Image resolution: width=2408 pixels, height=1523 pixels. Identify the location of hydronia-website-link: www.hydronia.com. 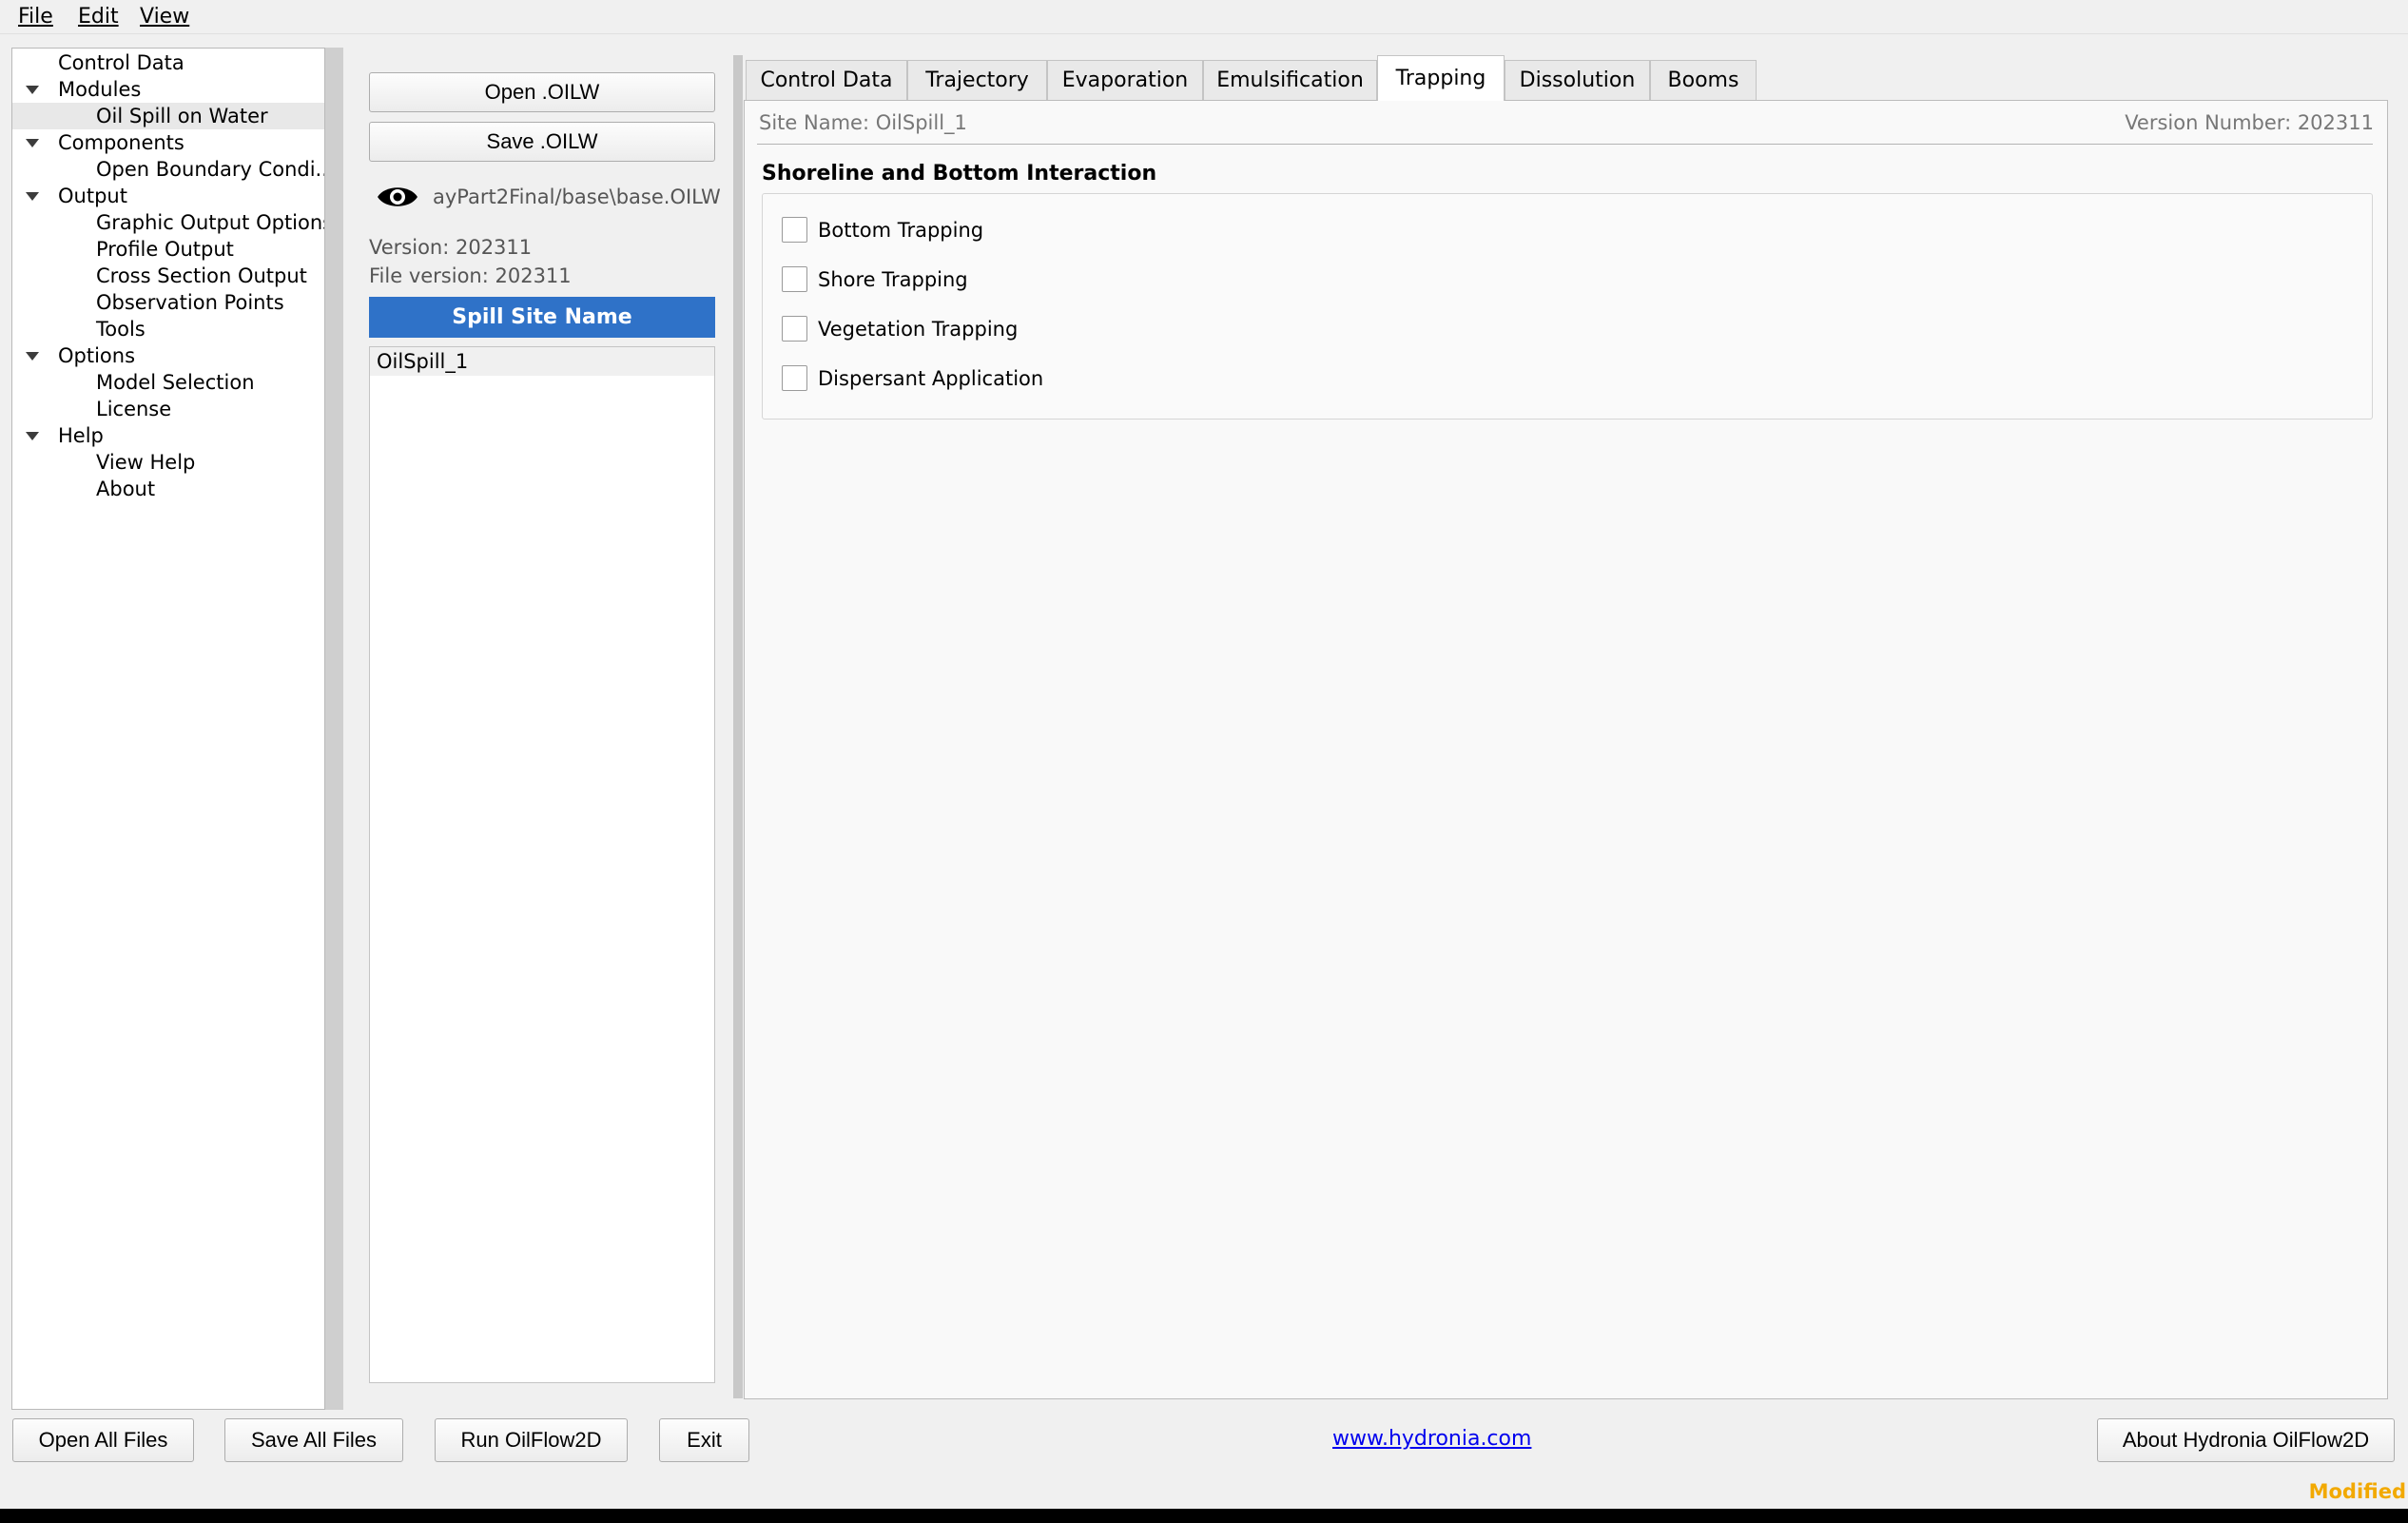
(1432, 1439).